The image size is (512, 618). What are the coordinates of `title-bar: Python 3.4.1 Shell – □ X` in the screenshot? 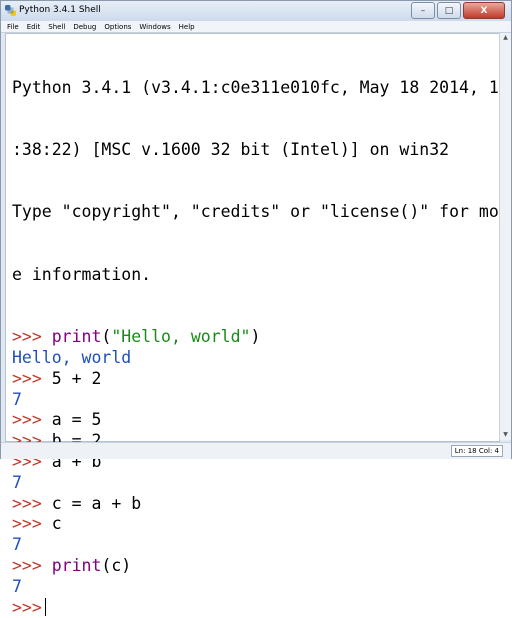 It's located at (256, 11).